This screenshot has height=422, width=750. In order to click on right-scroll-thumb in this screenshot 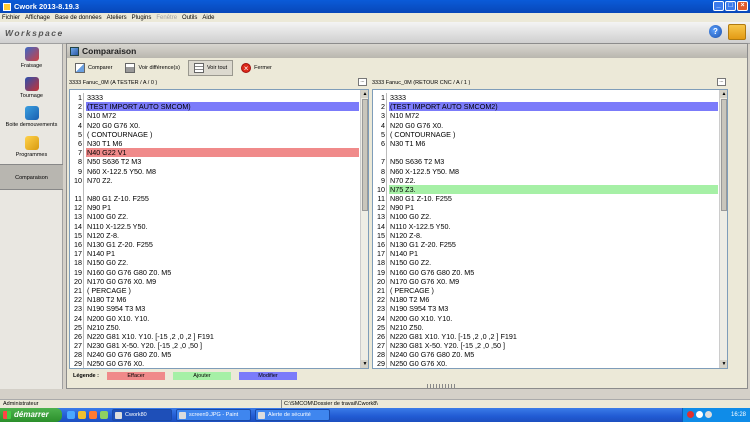, I will do `click(724, 155)`.